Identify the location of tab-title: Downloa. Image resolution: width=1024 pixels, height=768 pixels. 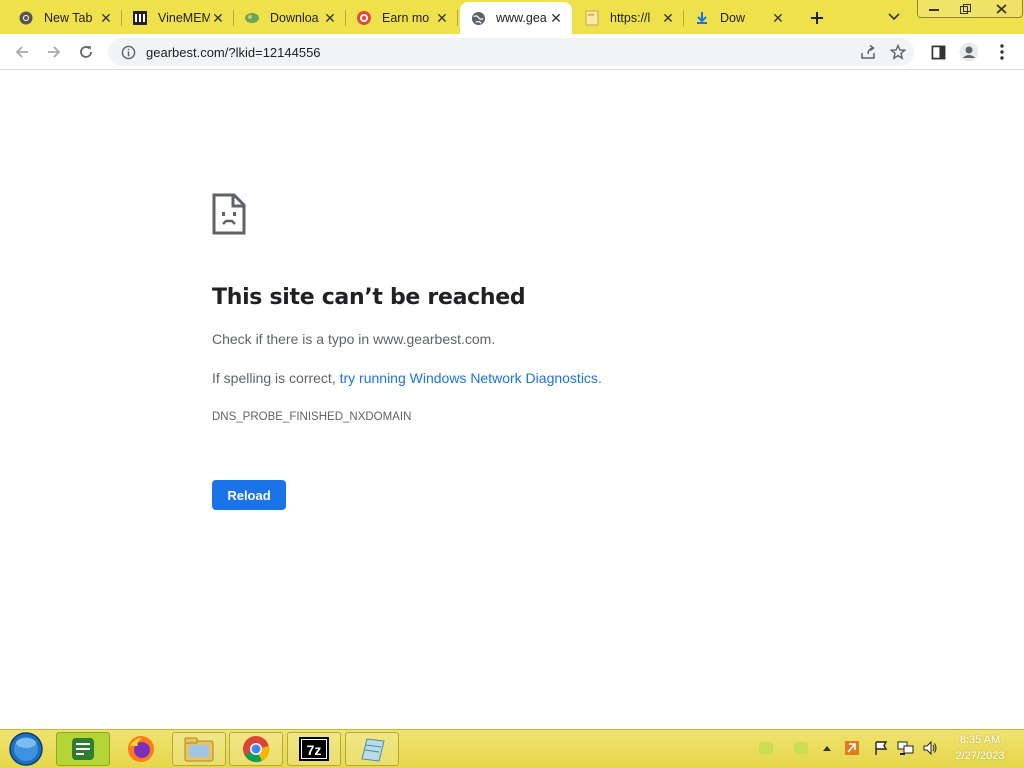
(294, 18).